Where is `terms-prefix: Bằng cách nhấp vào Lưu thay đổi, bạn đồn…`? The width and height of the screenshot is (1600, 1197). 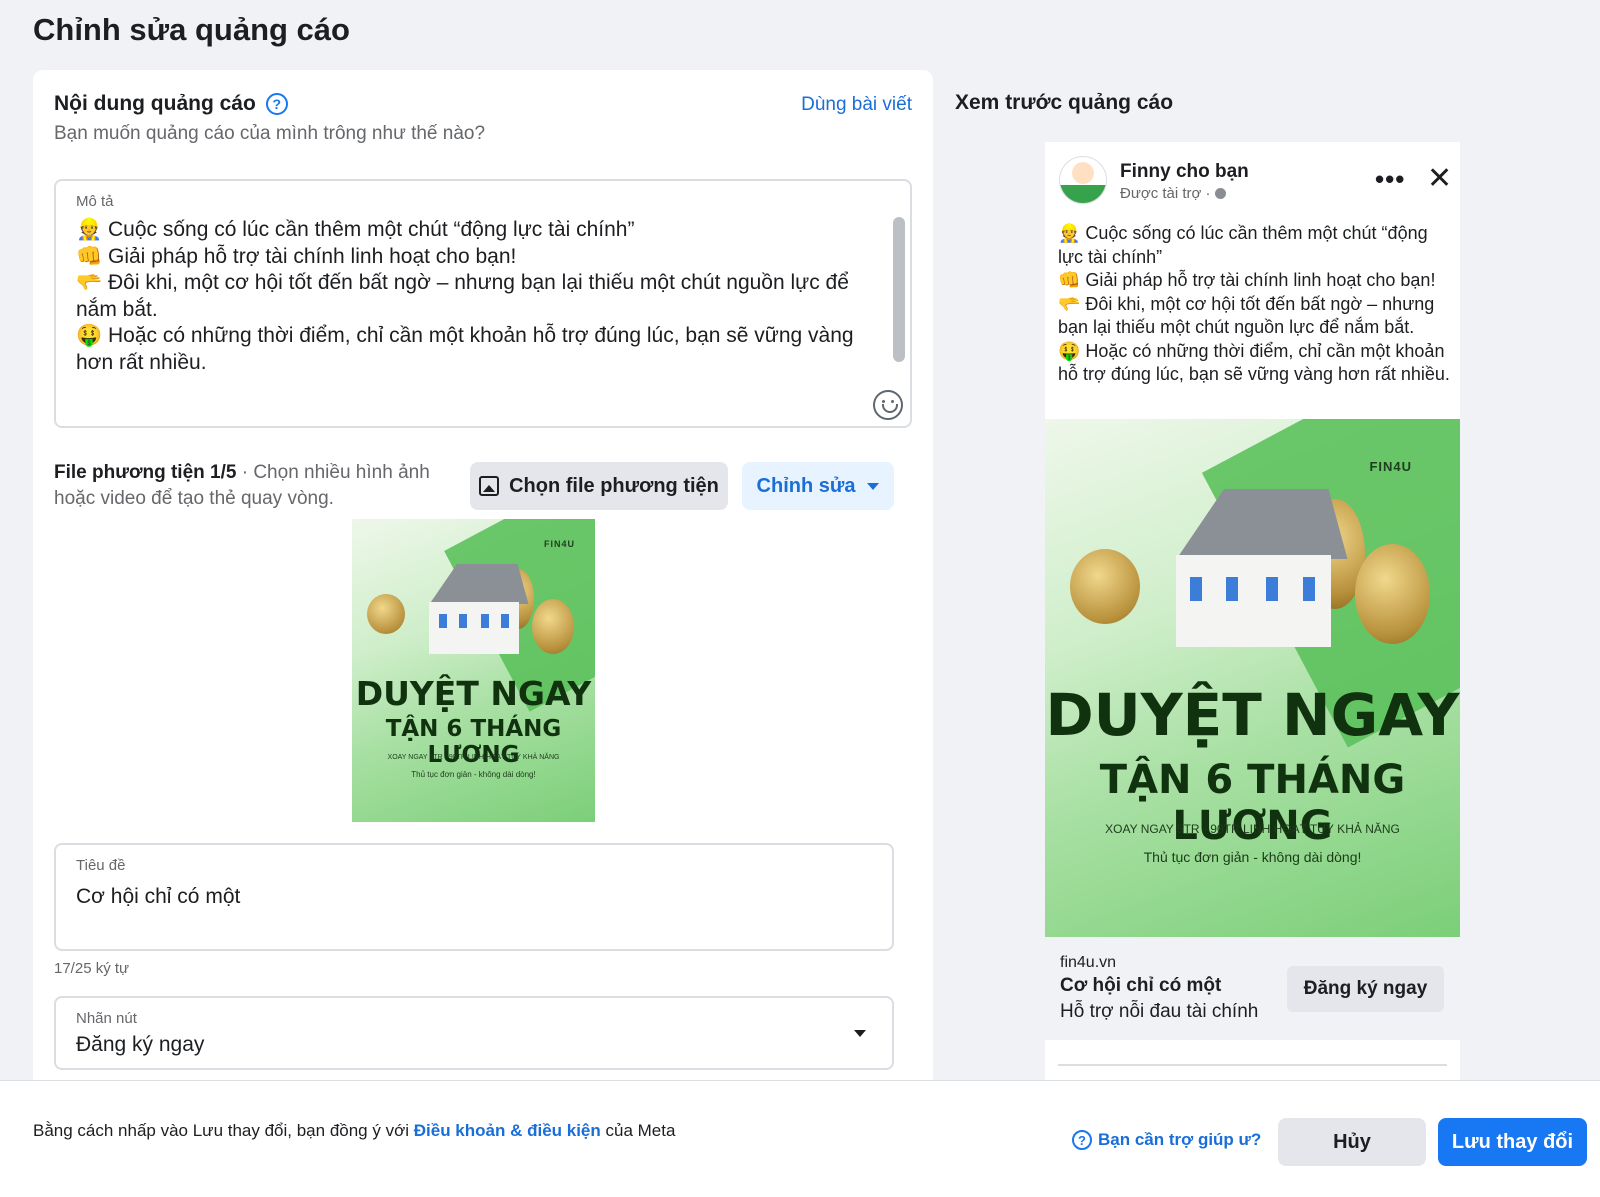
terms-prefix: Bằng cách nhấp vào Lưu thay đổi, bạn đồn… is located at coordinates (223, 1130).